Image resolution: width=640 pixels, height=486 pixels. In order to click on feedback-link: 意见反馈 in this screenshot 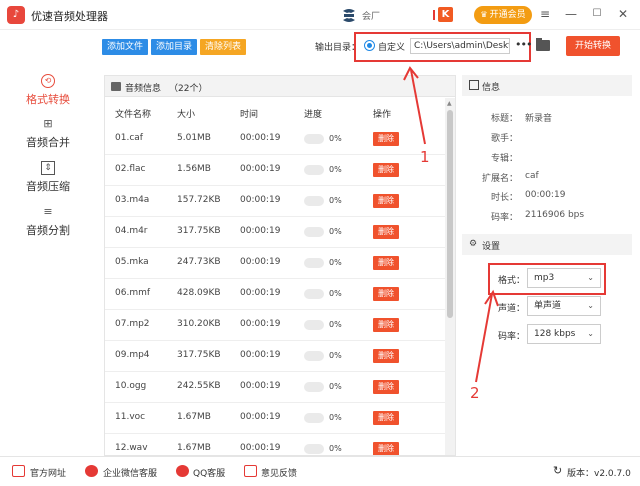, I will do `click(279, 472)`.